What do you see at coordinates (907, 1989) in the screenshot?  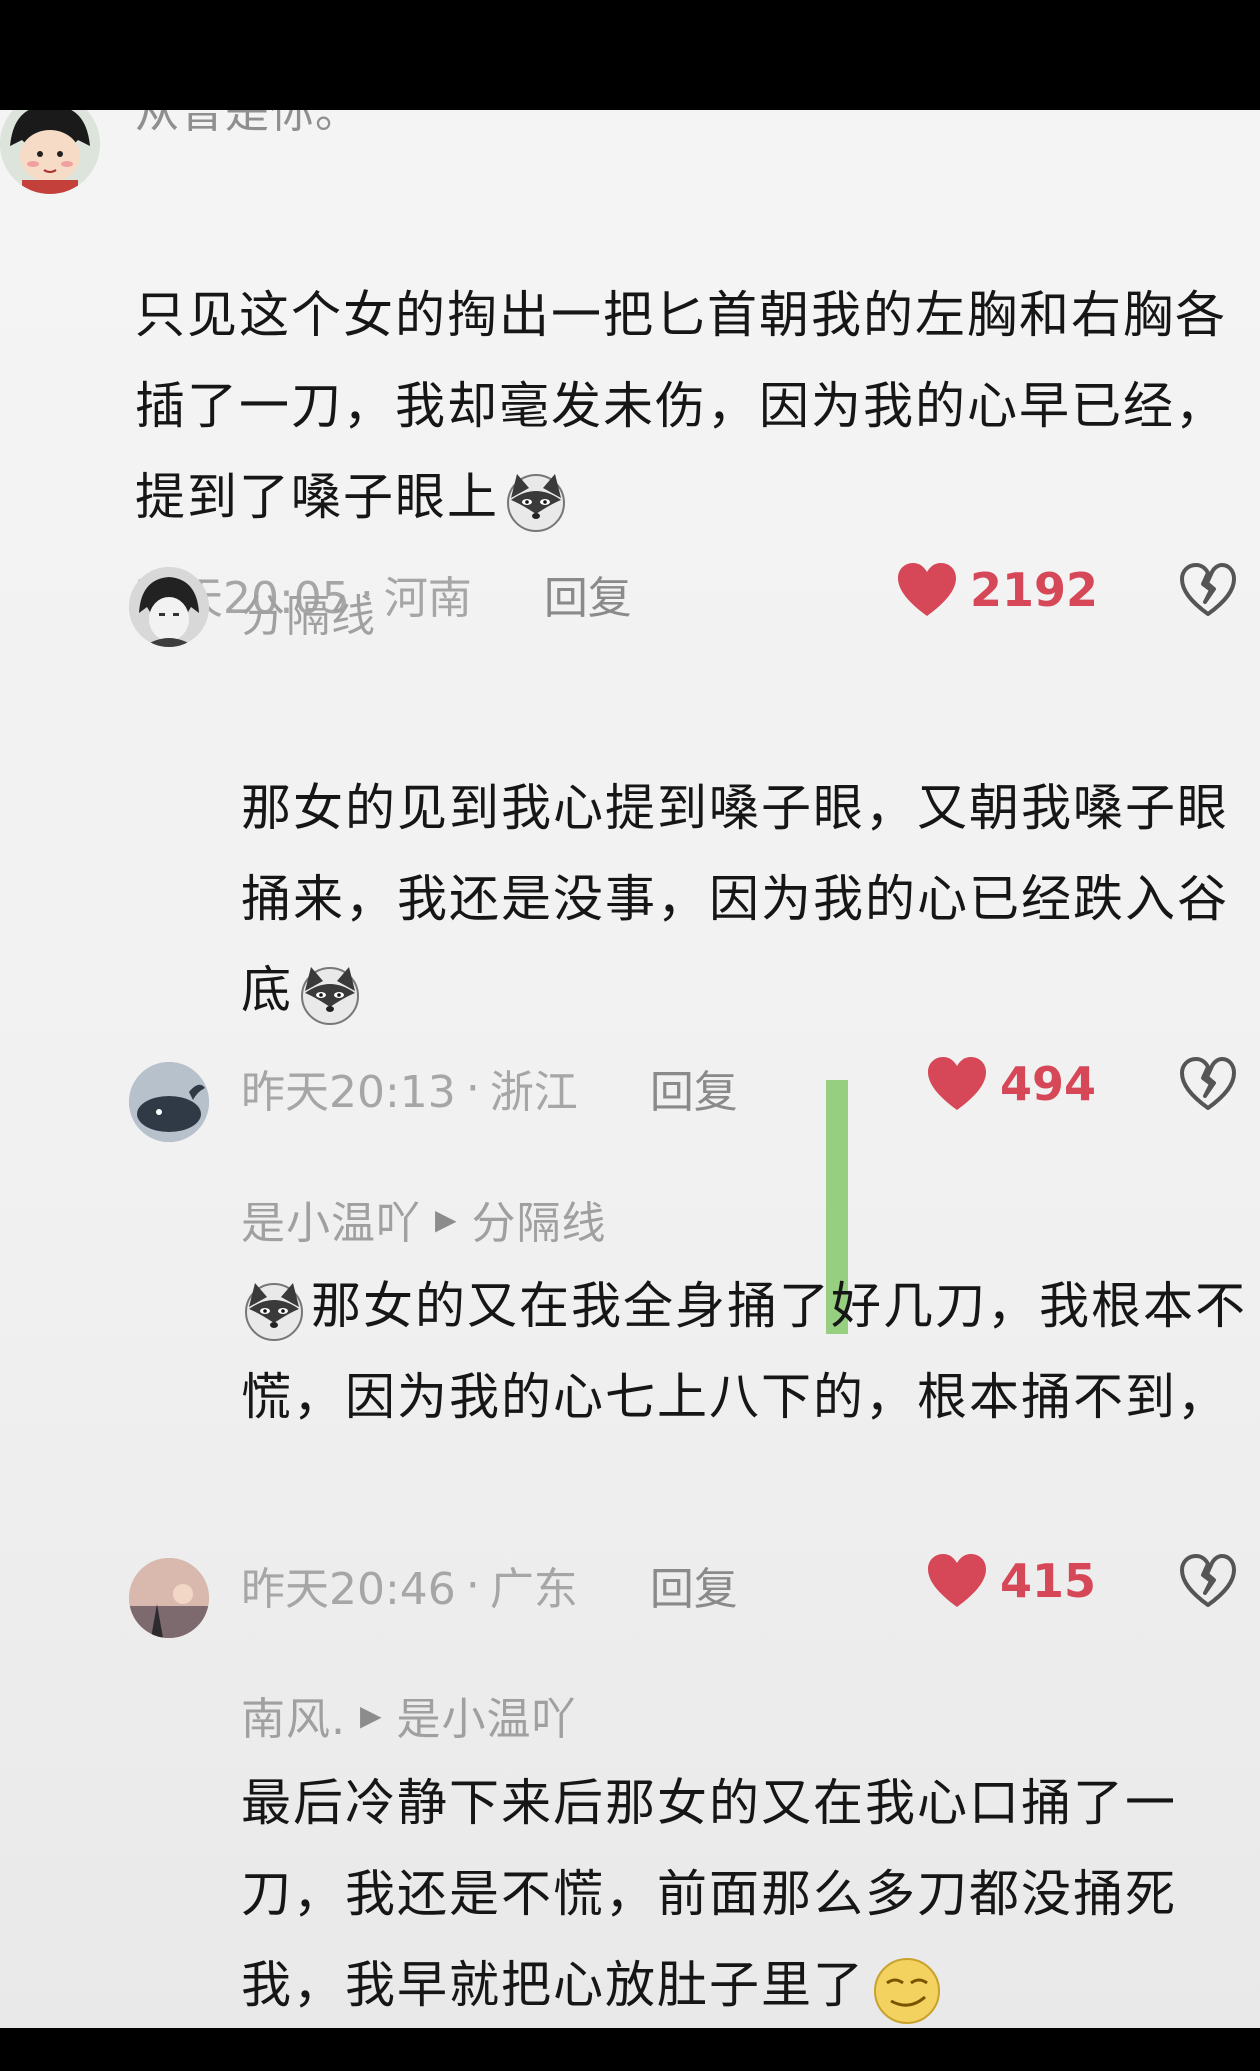 I see `smirk-emoji-icon` at bounding box center [907, 1989].